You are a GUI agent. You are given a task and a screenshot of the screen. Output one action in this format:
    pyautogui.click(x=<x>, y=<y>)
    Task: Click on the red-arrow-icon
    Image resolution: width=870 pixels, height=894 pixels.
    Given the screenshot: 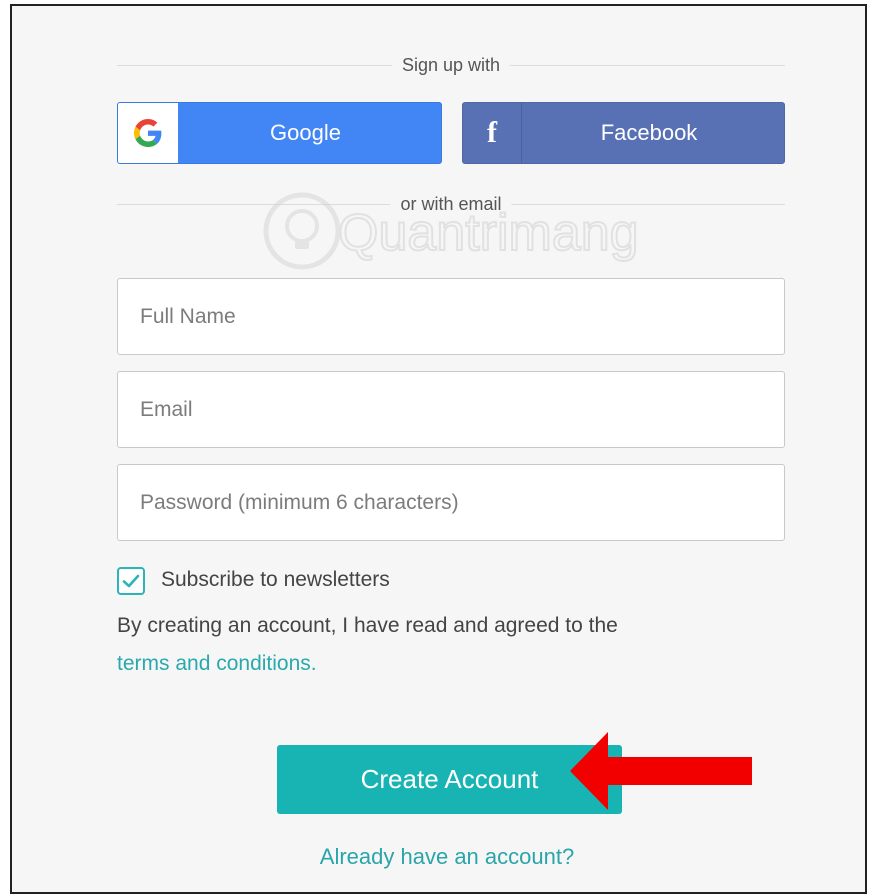 What is the action you would take?
    pyautogui.click(x=661, y=771)
    